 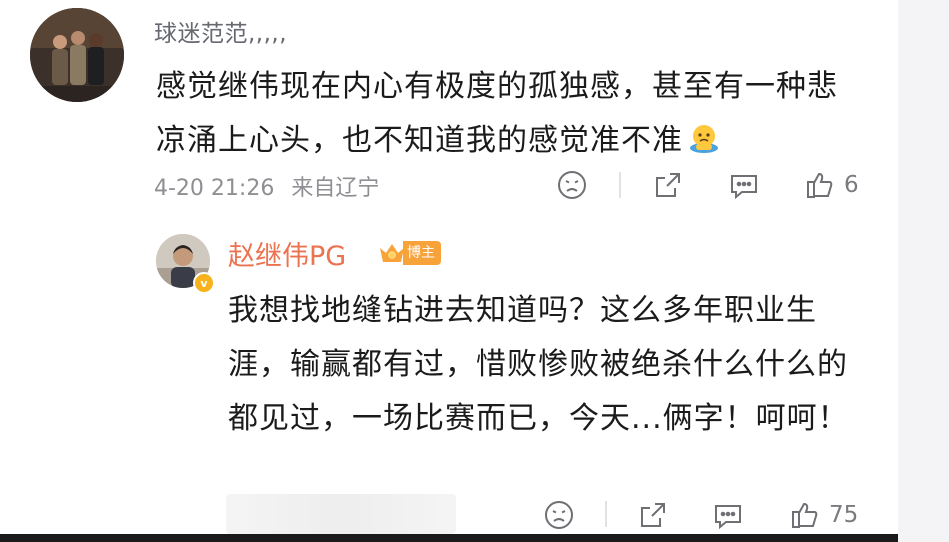 I want to click on commenter-avatar, so click(x=77, y=55).